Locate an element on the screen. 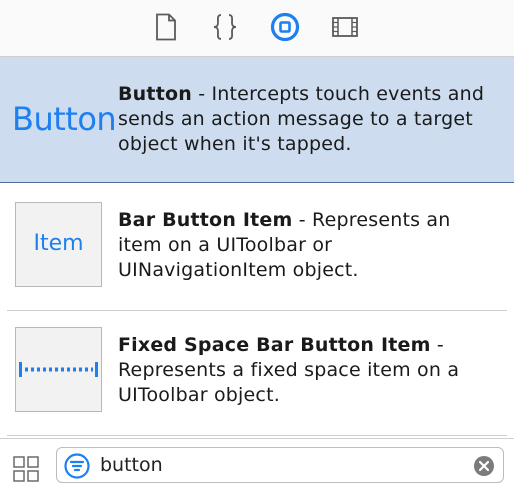 The width and height of the screenshot is (514, 493). object-library-icon is located at coordinates (285, 27).